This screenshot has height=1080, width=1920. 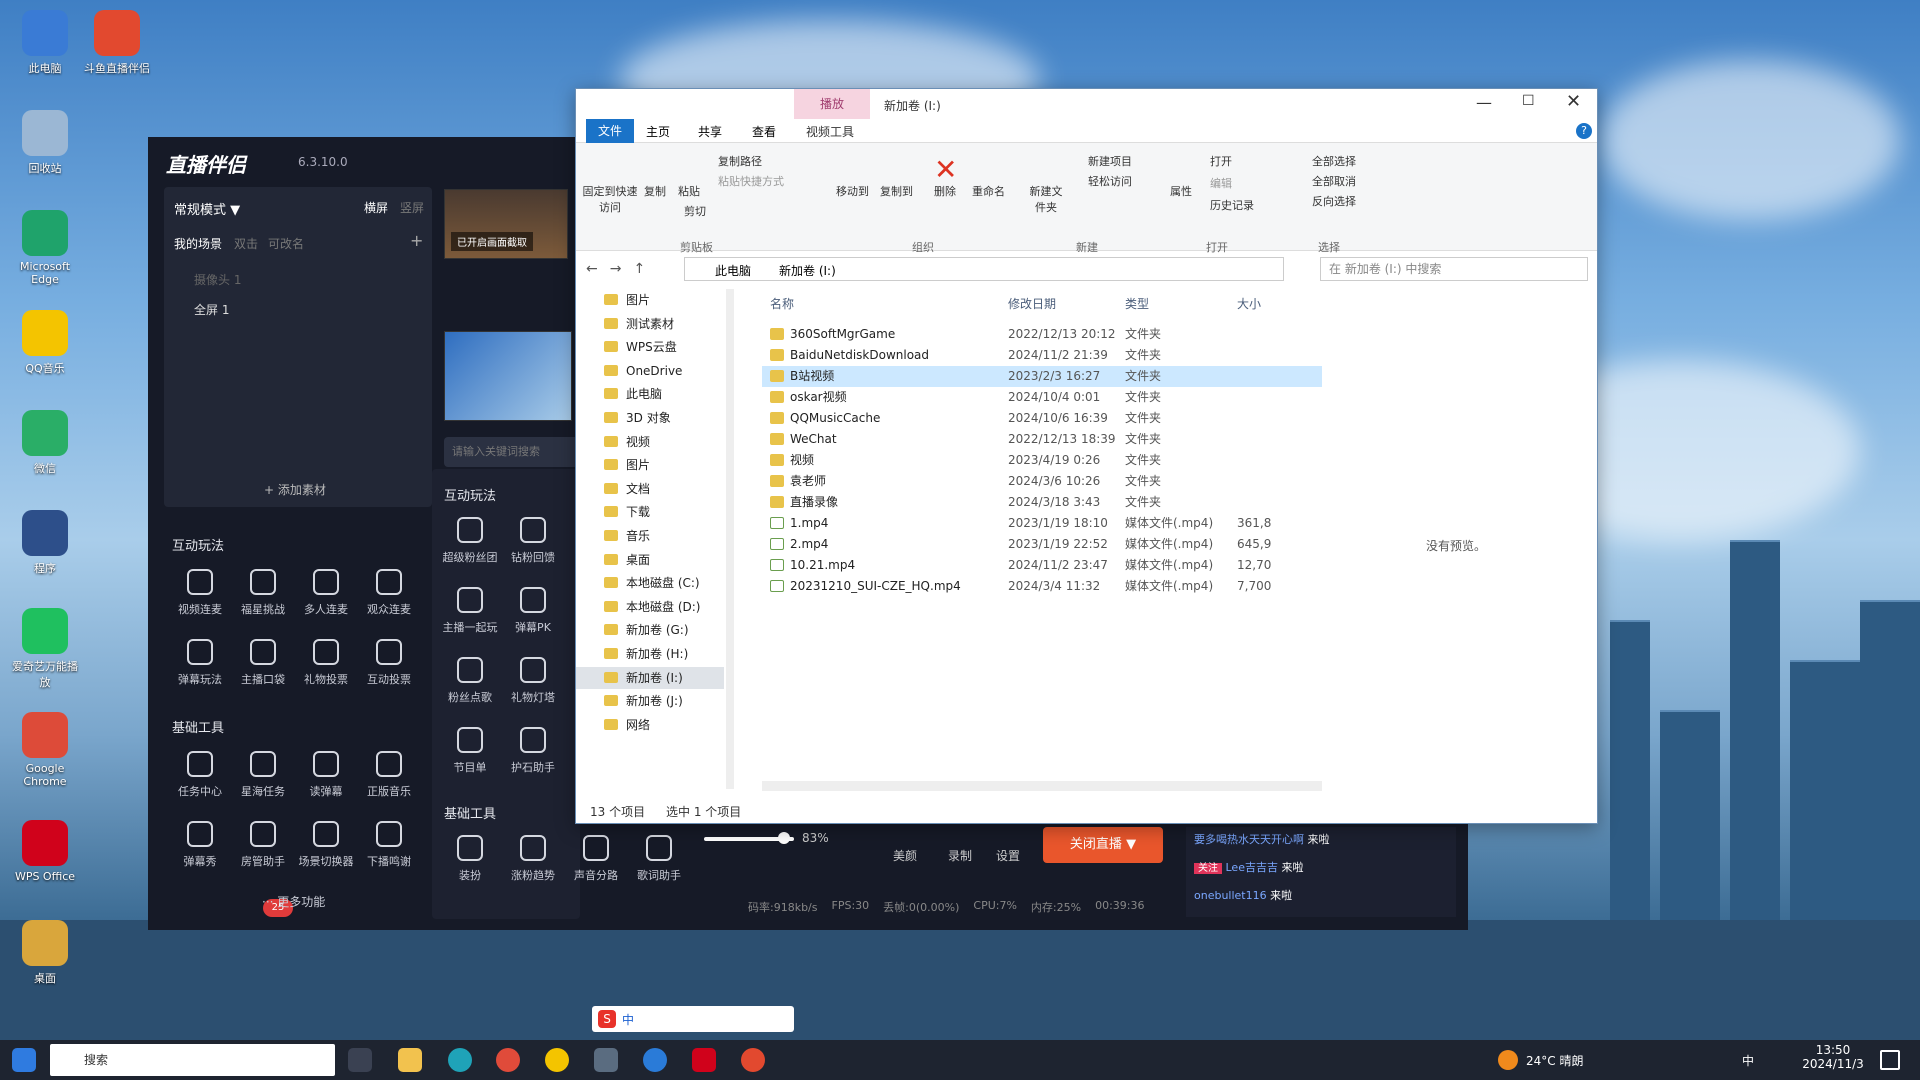 What do you see at coordinates (470, 681) in the screenshot?
I see `tool-button: 粉丝点歌` at bounding box center [470, 681].